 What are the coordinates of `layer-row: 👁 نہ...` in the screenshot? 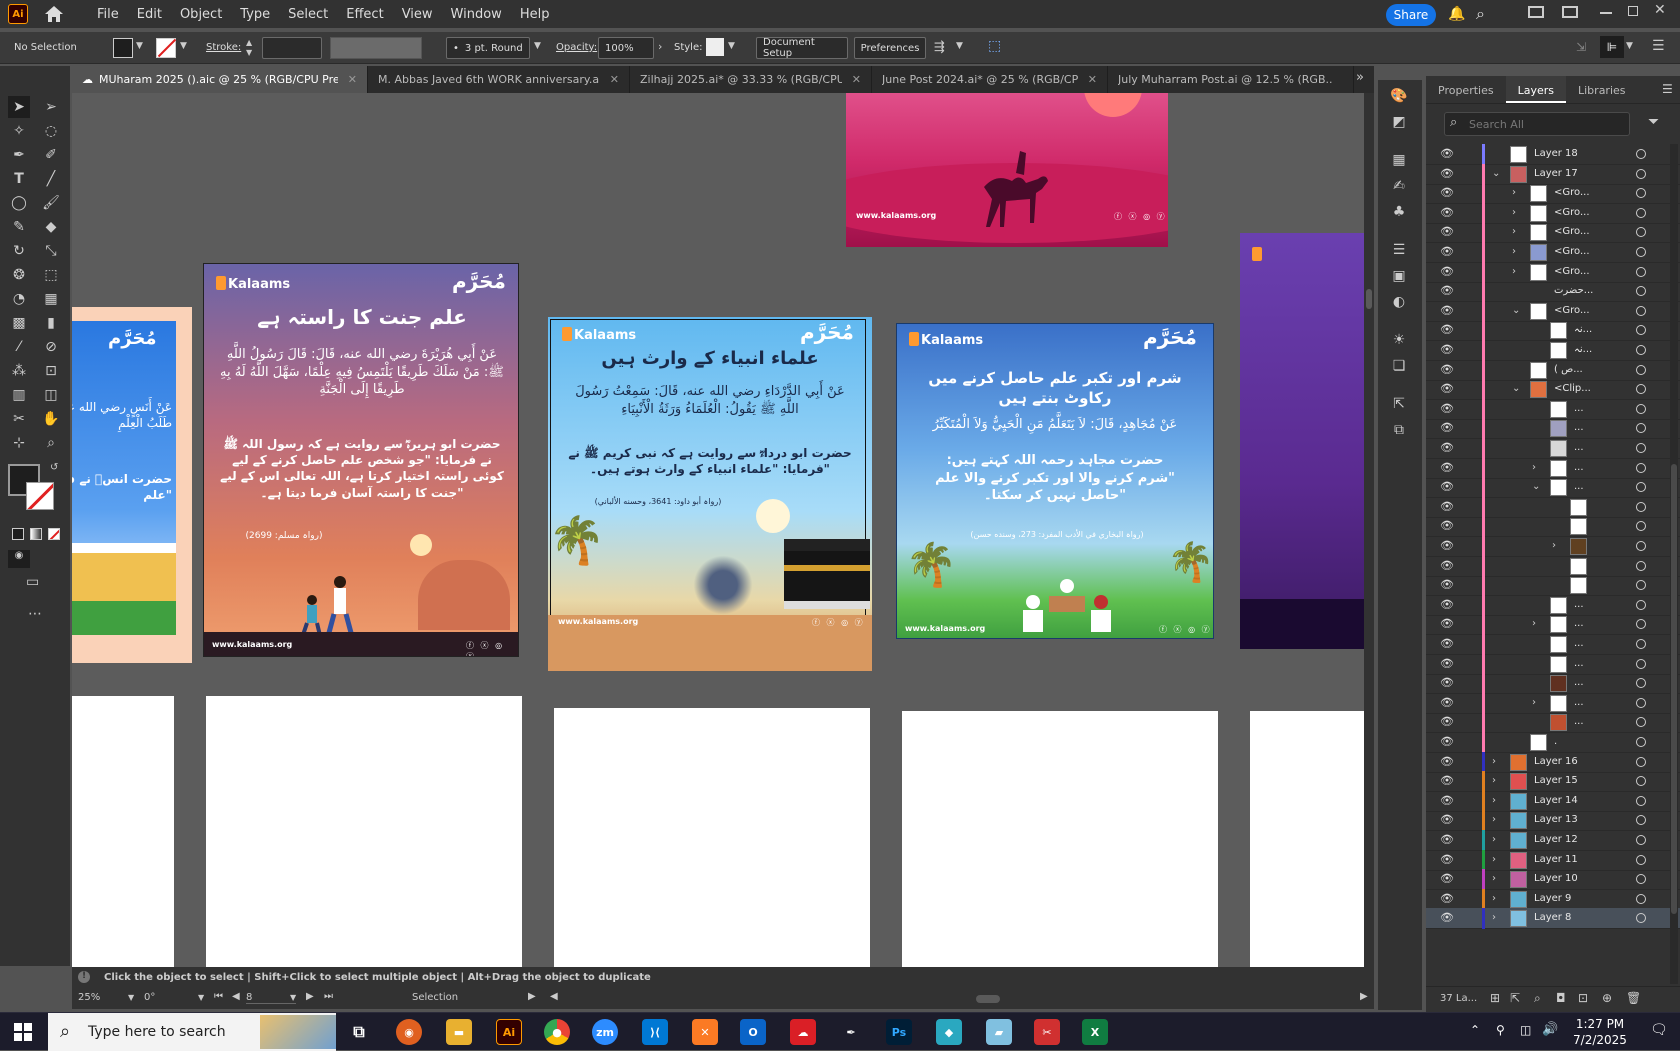 It's located at (1553, 350).